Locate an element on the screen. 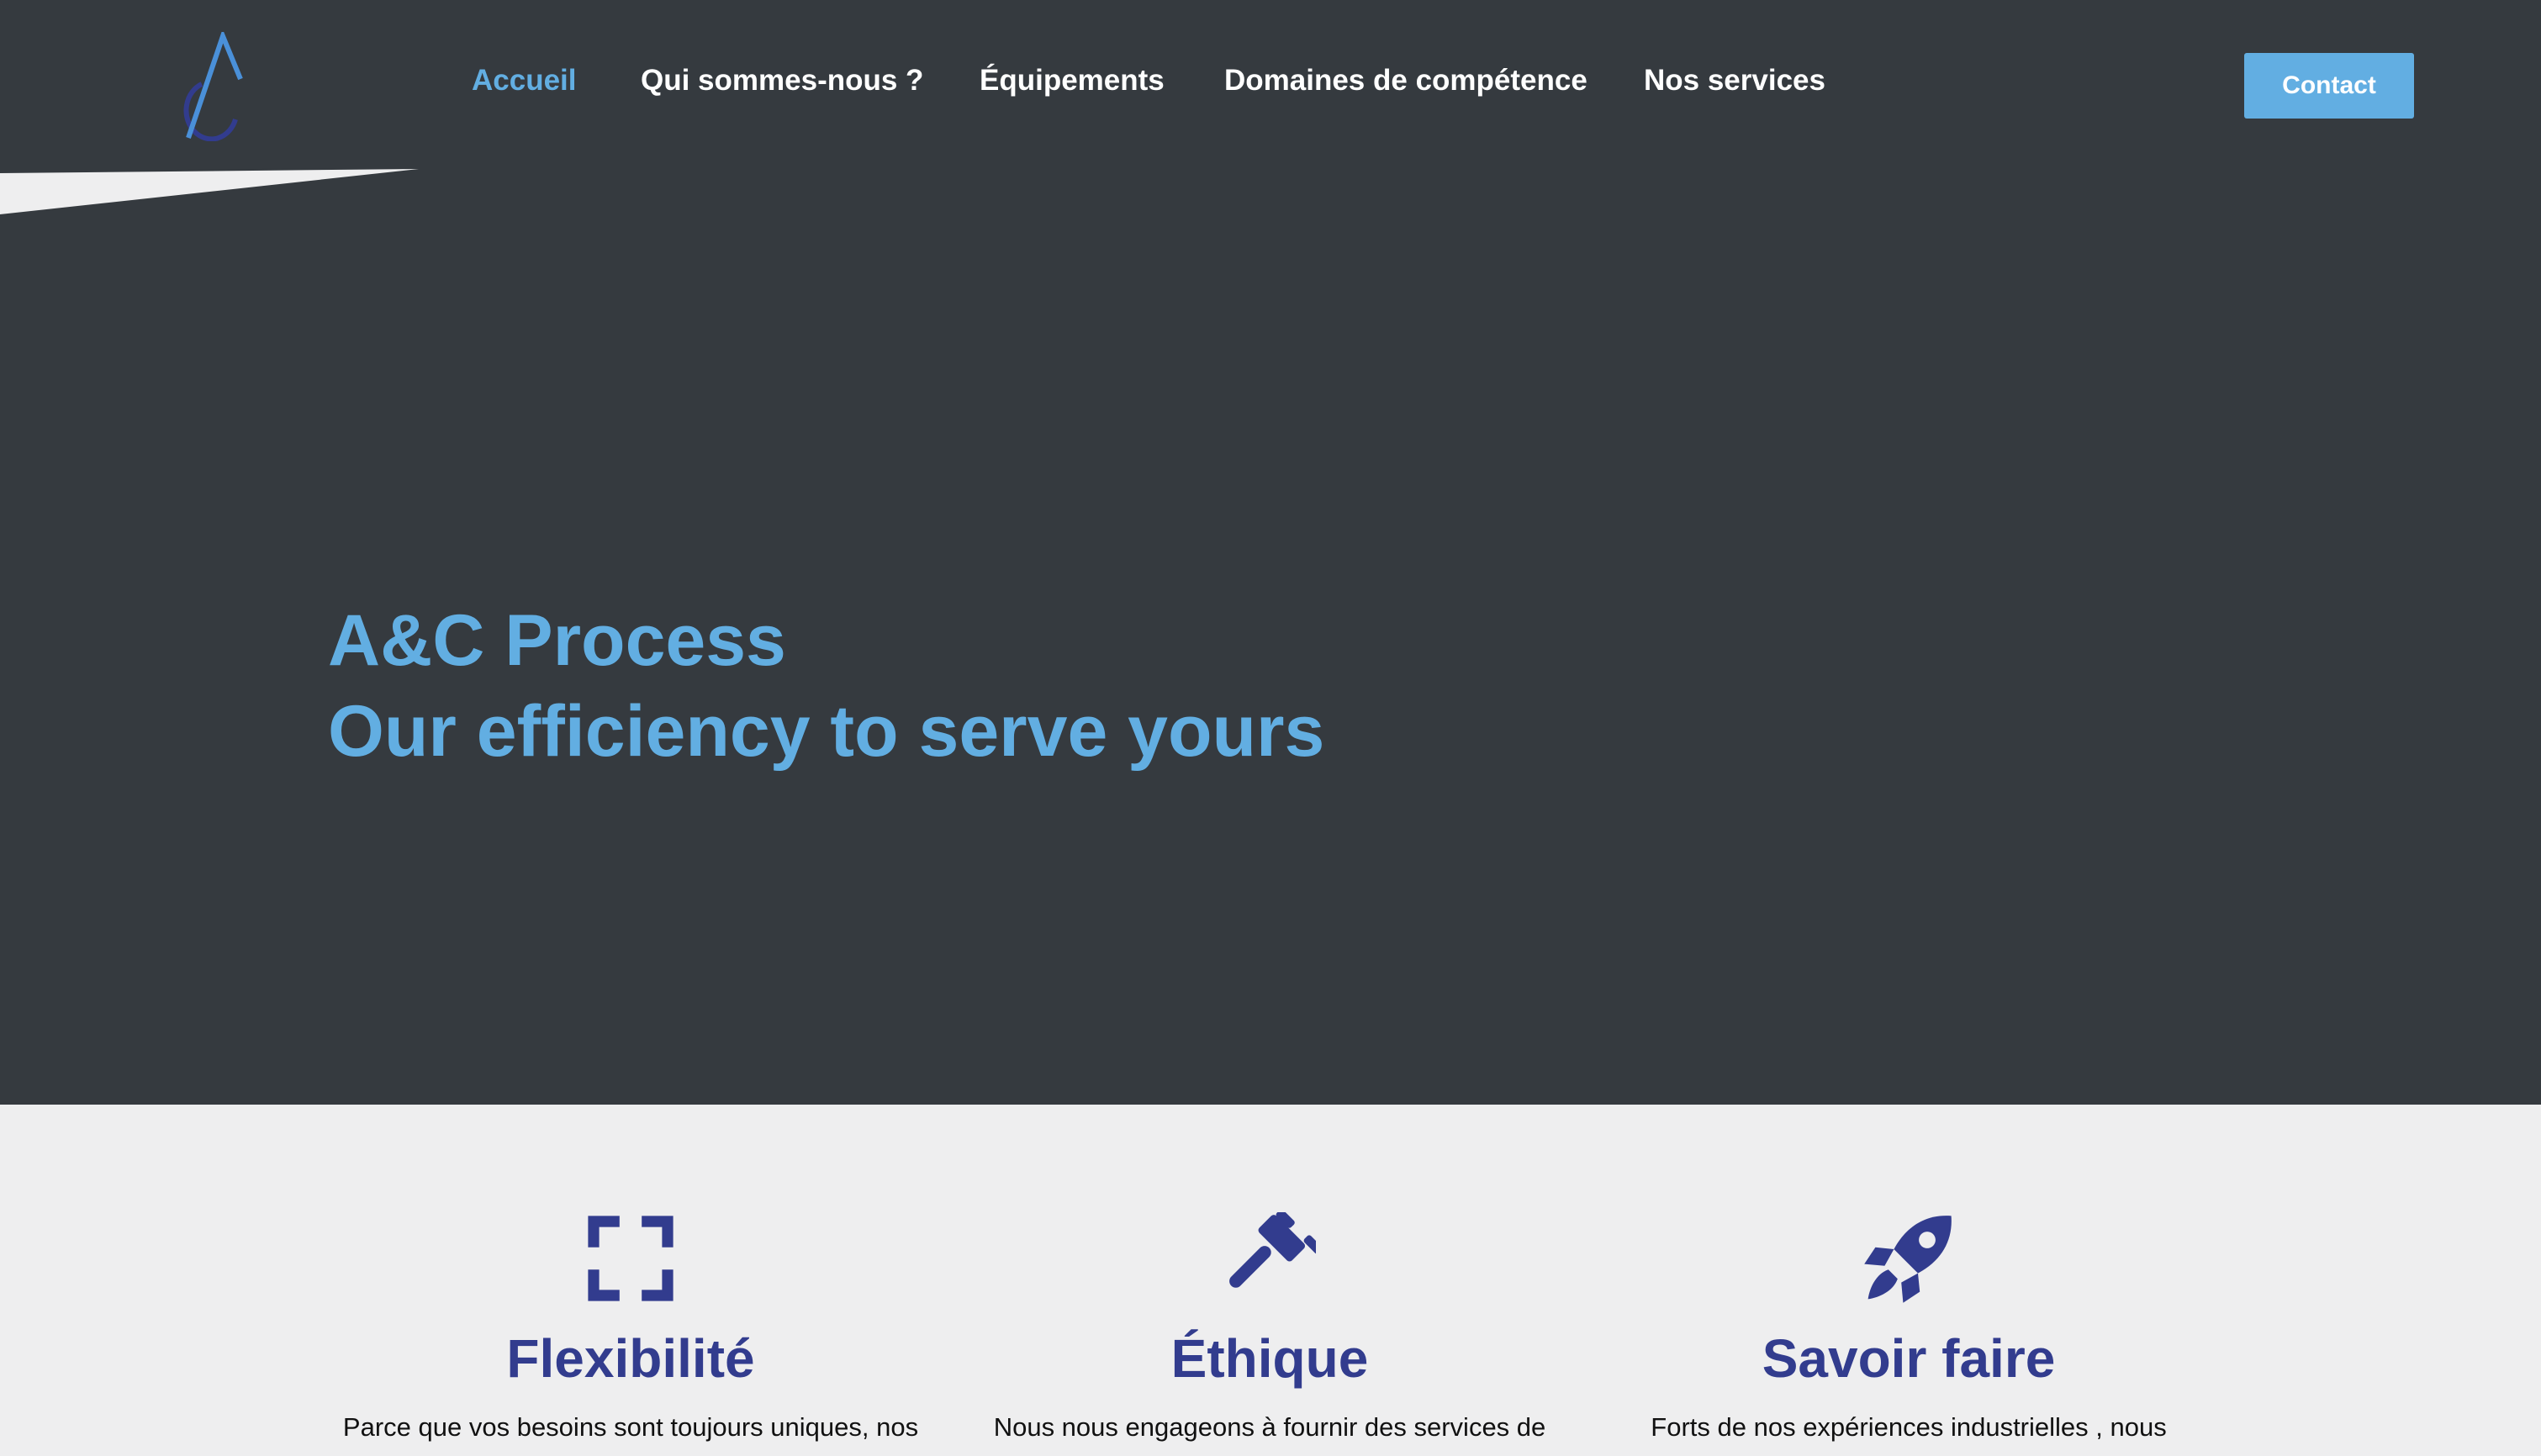 This screenshot has width=2541, height=1456. feature-title: Éthique is located at coordinates (1269, 1358).